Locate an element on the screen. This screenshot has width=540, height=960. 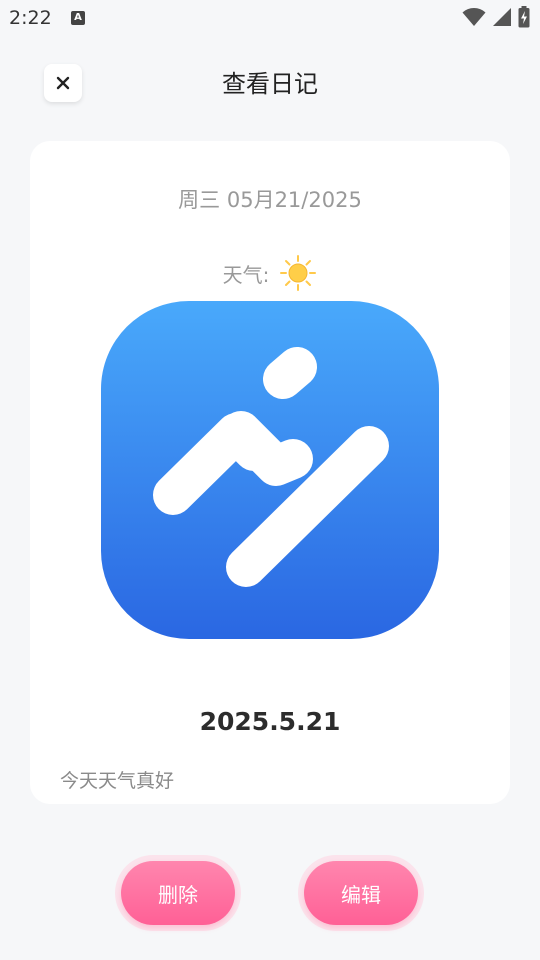
diary-title: 2025.5.21 is located at coordinates (270, 721).